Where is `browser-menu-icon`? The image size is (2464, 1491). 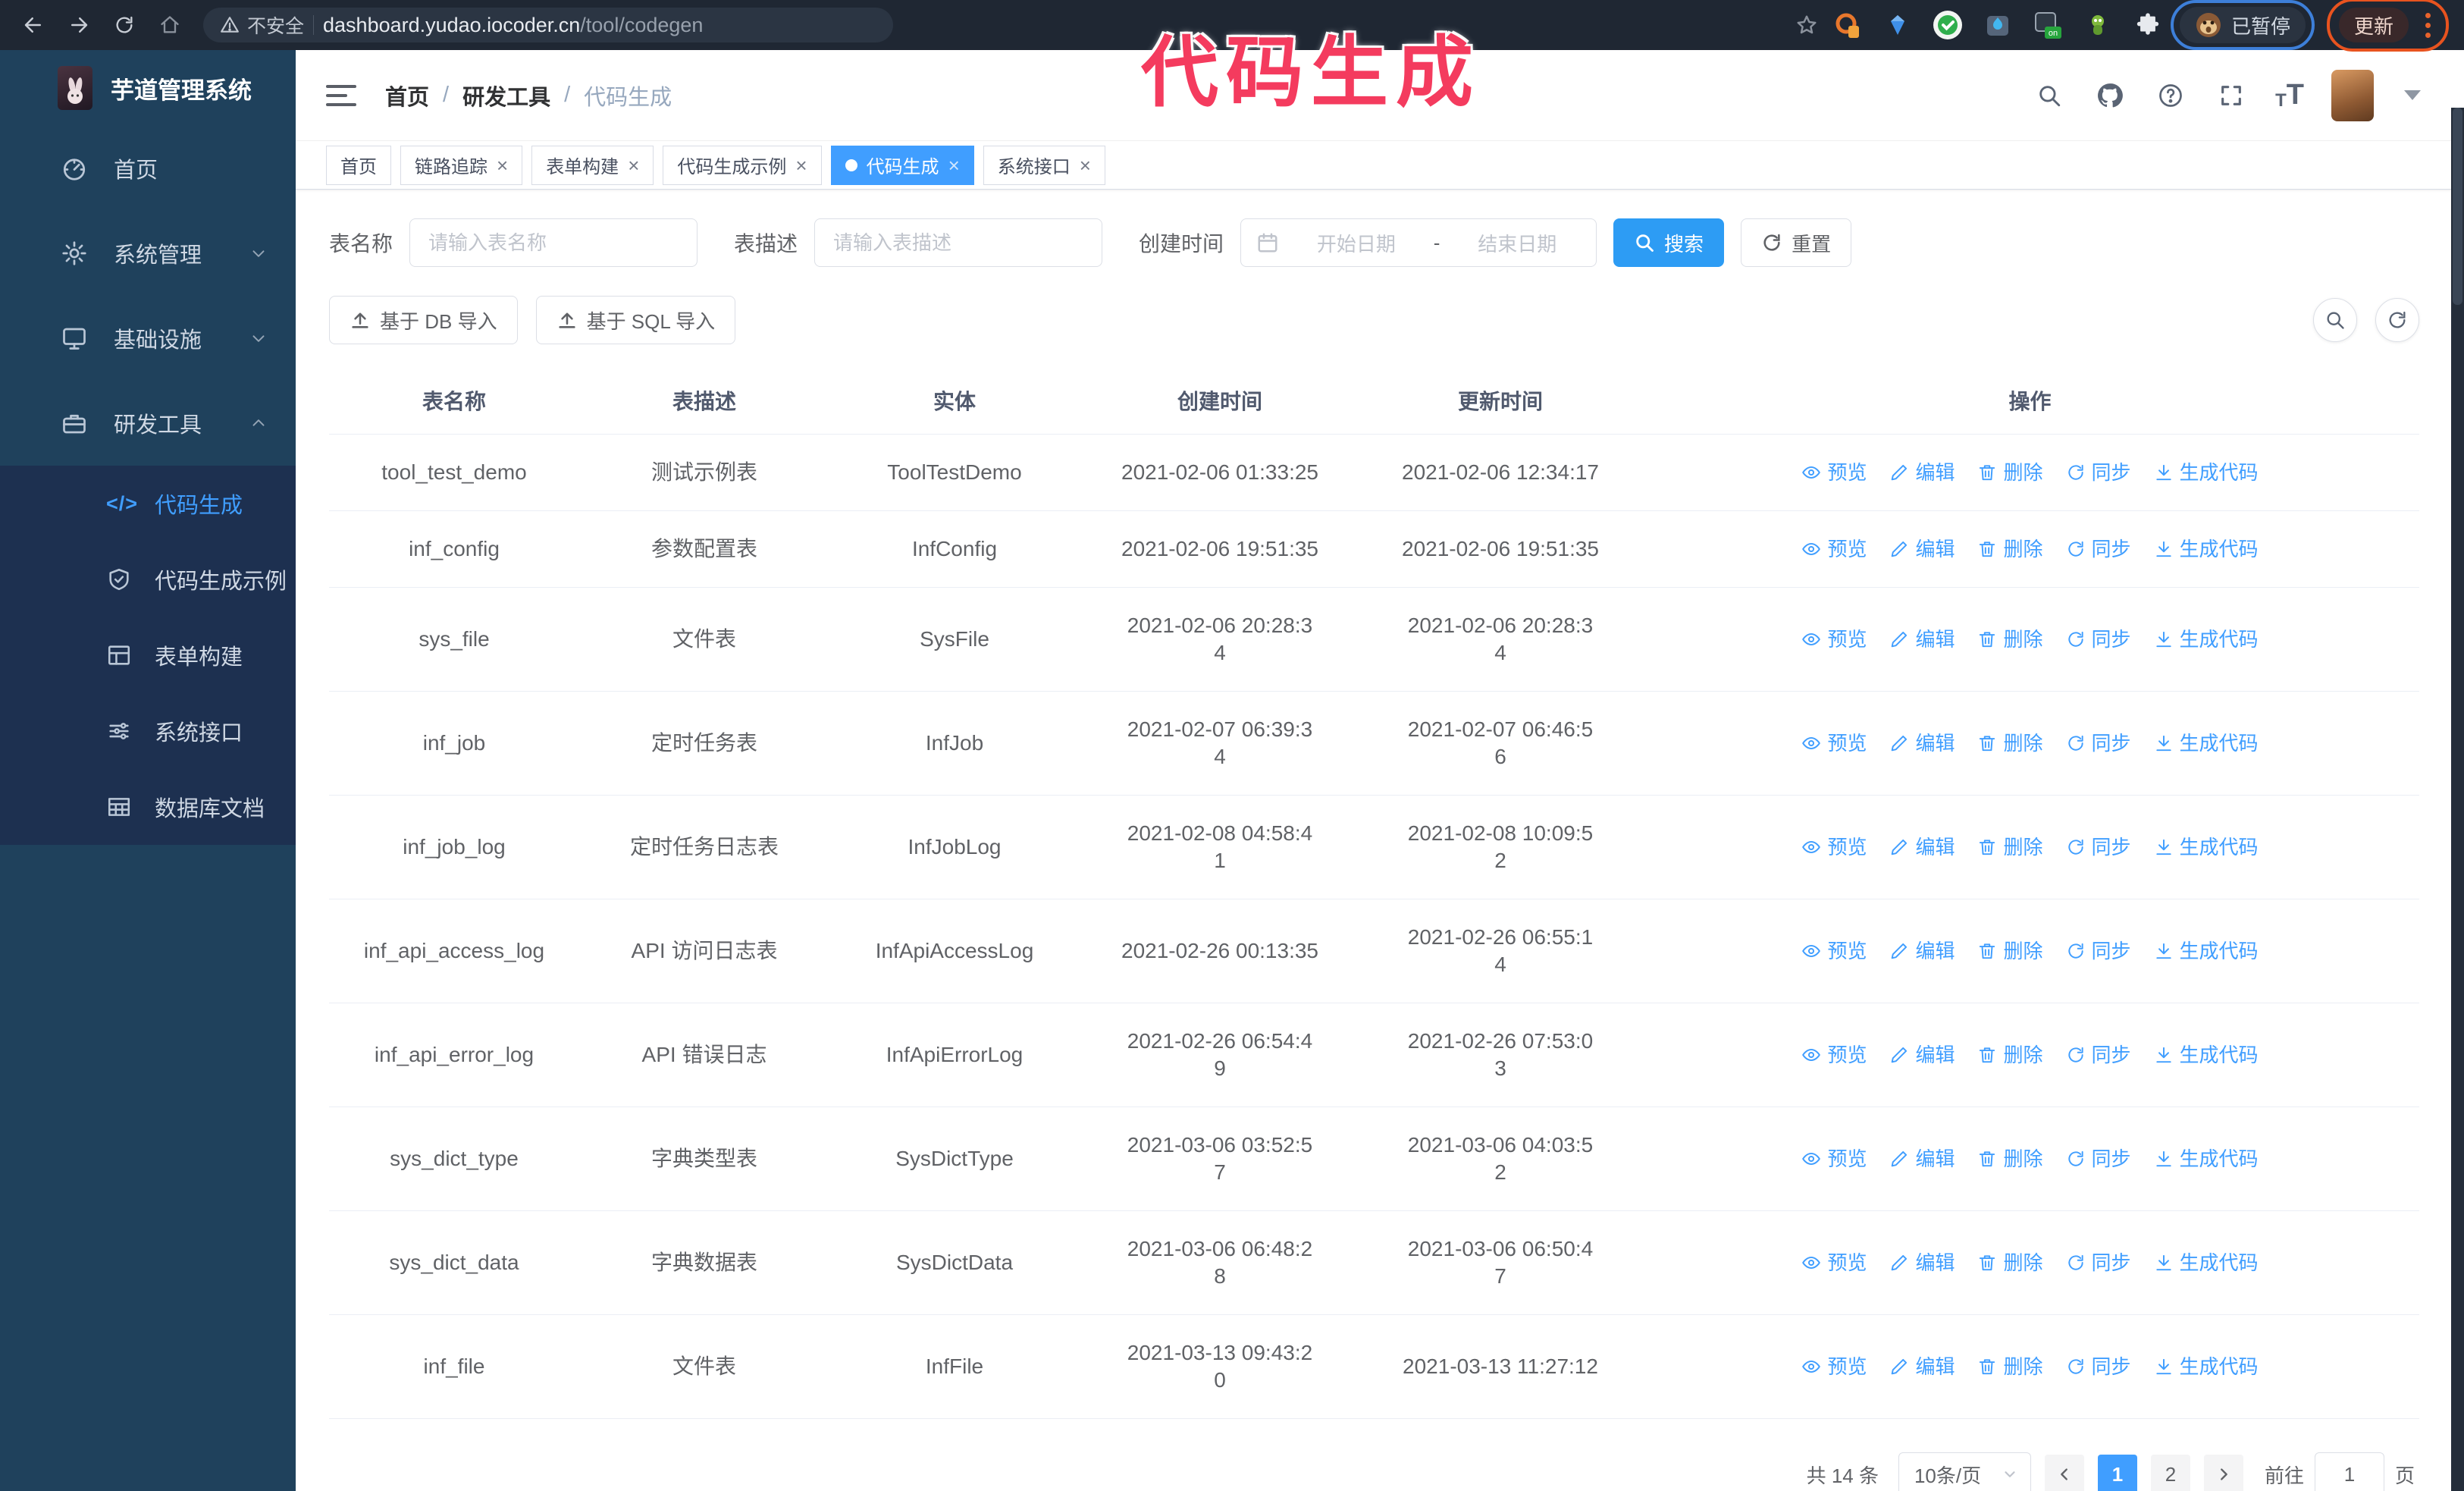
browser-menu-icon is located at coordinates (2428, 25).